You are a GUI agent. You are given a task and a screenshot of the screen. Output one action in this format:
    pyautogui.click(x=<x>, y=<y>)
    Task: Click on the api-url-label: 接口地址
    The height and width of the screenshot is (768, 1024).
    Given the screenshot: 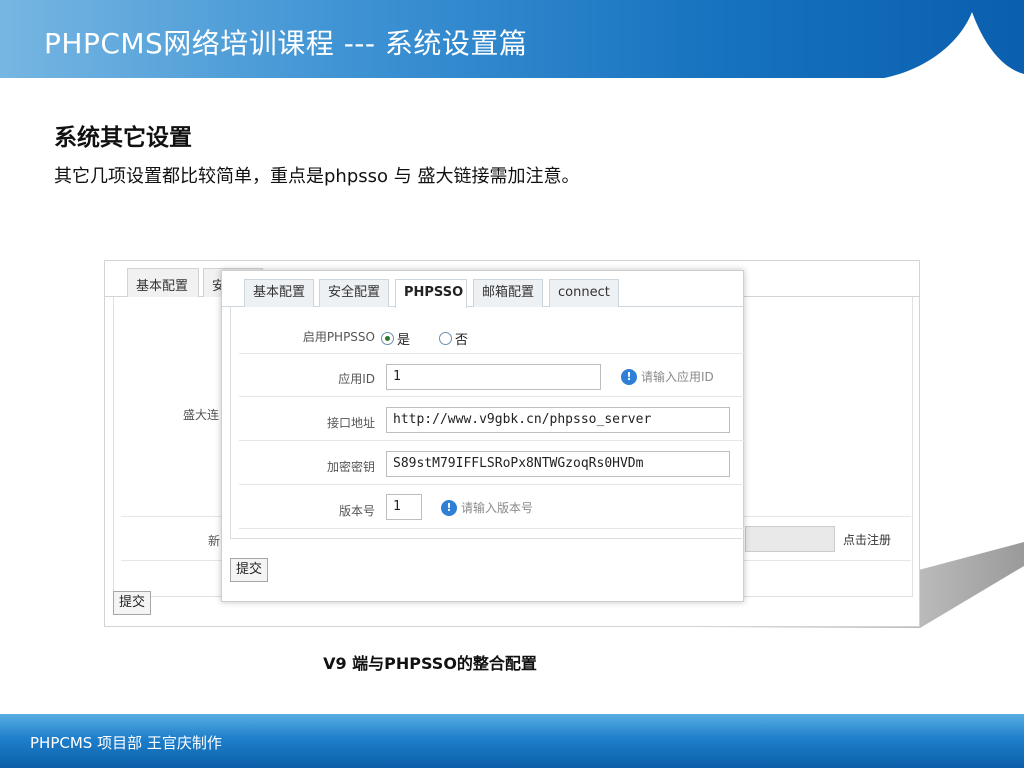 What is the action you would take?
    pyautogui.click(x=350, y=423)
    